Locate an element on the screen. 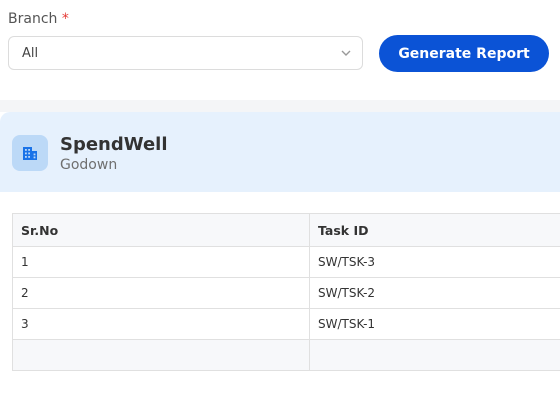 The image size is (560, 395). required-star: * is located at coordinates (65, 19).